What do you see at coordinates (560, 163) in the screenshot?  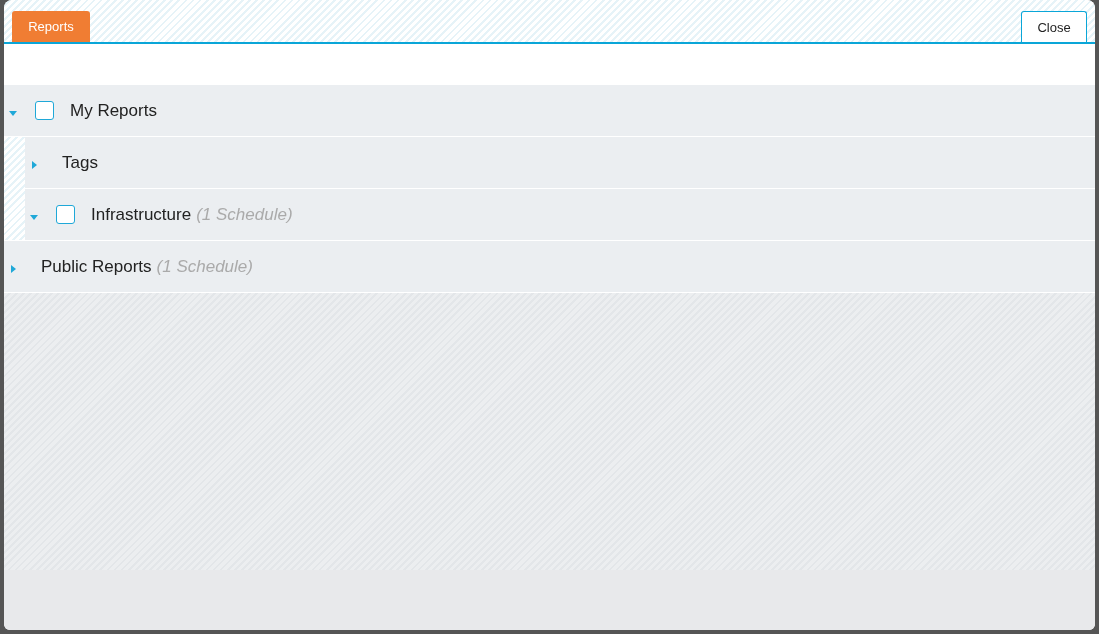 I see `tree-row: Tags` at bounding box center [560, 163].